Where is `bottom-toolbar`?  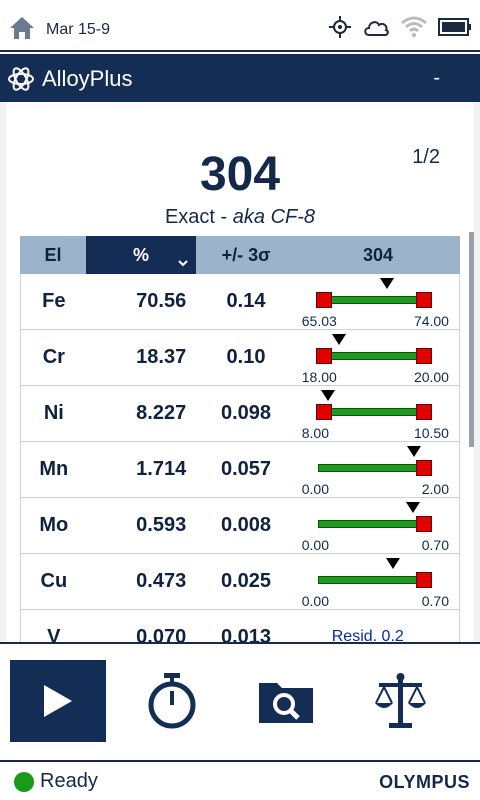 bottom-toolbar is located at coordinates (240, 701).